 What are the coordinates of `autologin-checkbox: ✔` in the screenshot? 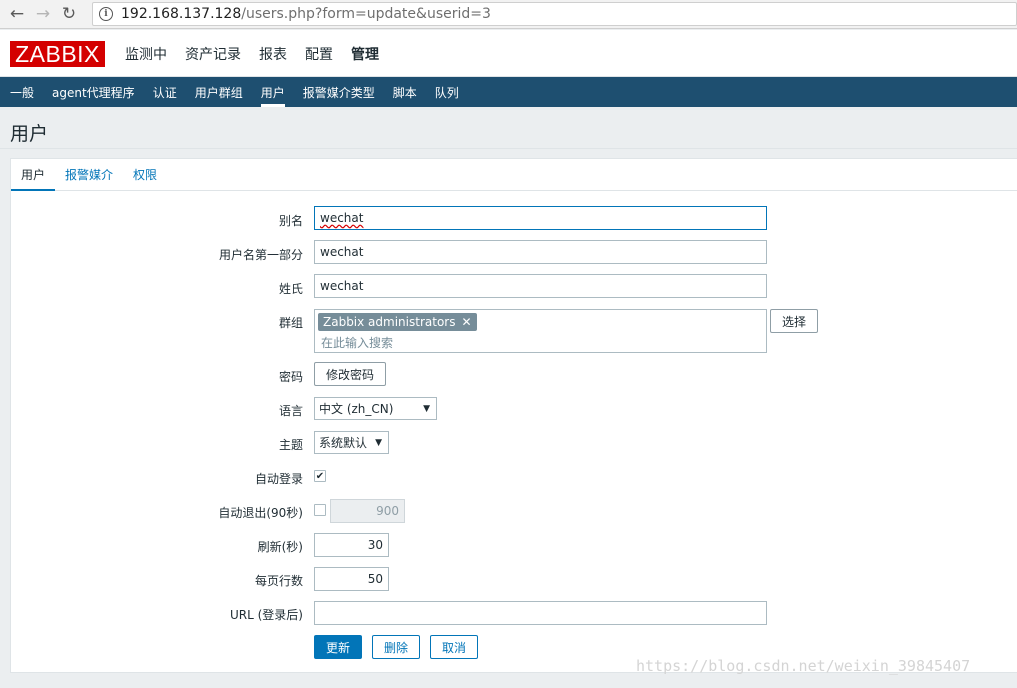 It's located at (320, 476).